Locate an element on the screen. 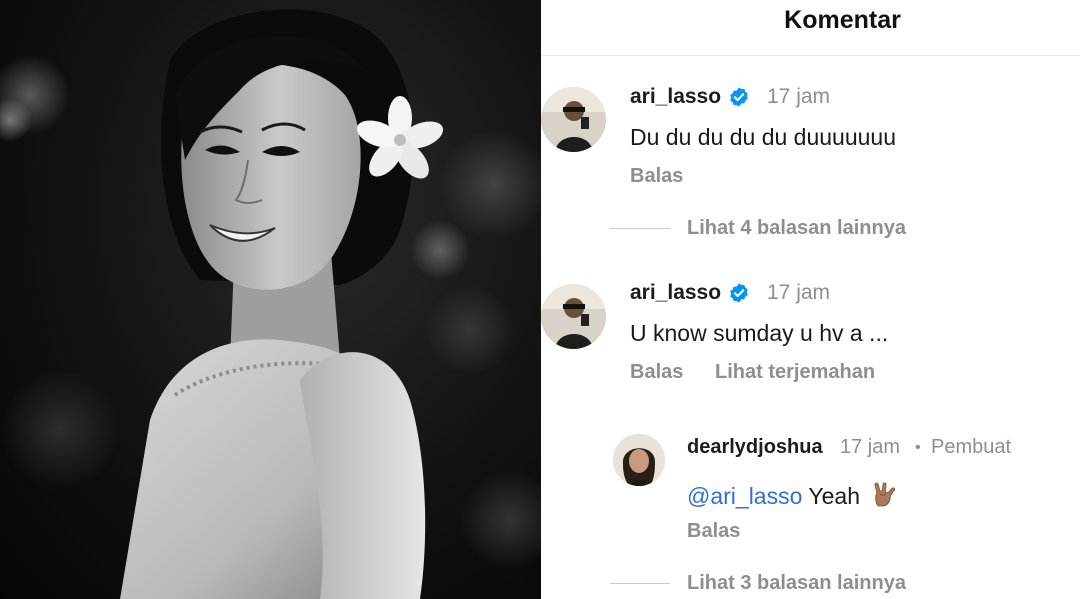 The width and height of the screenshot is (1080, 599). panel-header: Komentar is located at coordinates (810, 28).